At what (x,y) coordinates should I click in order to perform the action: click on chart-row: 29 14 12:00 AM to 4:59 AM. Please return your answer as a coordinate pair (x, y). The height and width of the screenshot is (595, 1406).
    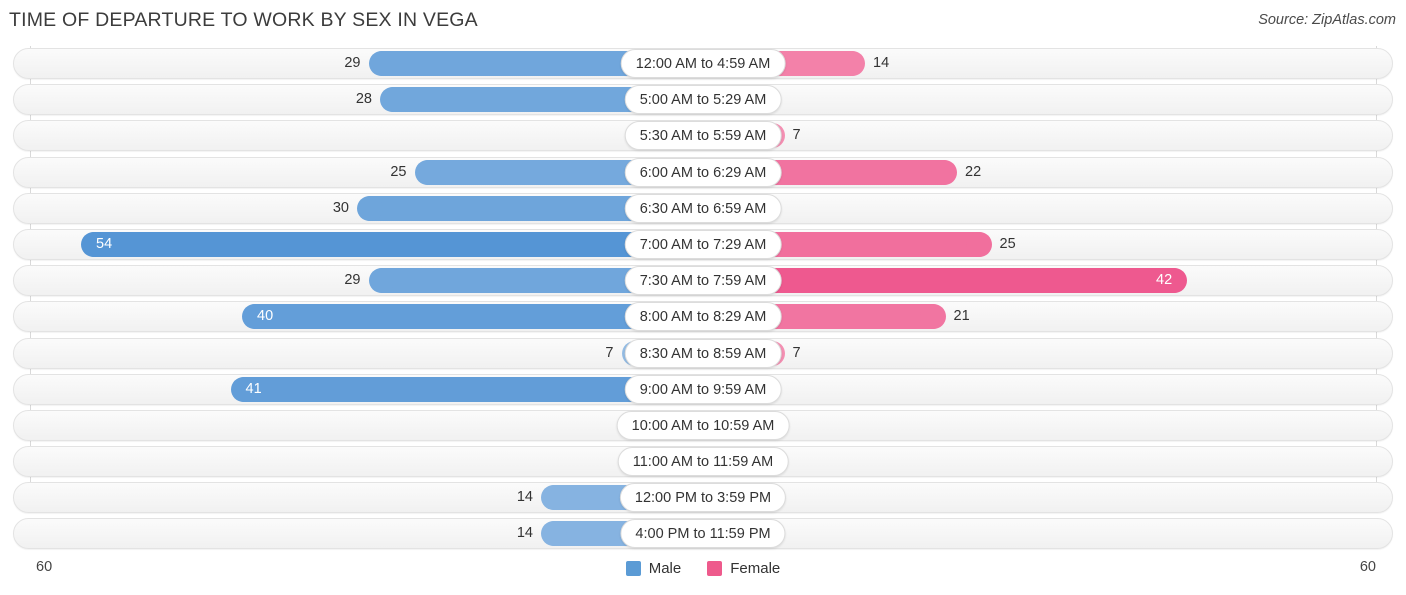
    Looking at the image, I should click on (703, 64).